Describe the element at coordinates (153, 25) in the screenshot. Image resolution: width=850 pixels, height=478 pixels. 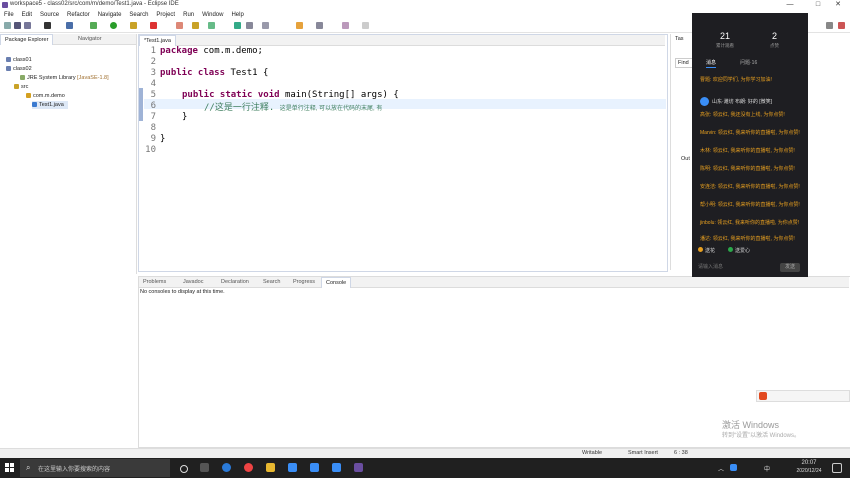
I see `external-tools-icon` at that location.